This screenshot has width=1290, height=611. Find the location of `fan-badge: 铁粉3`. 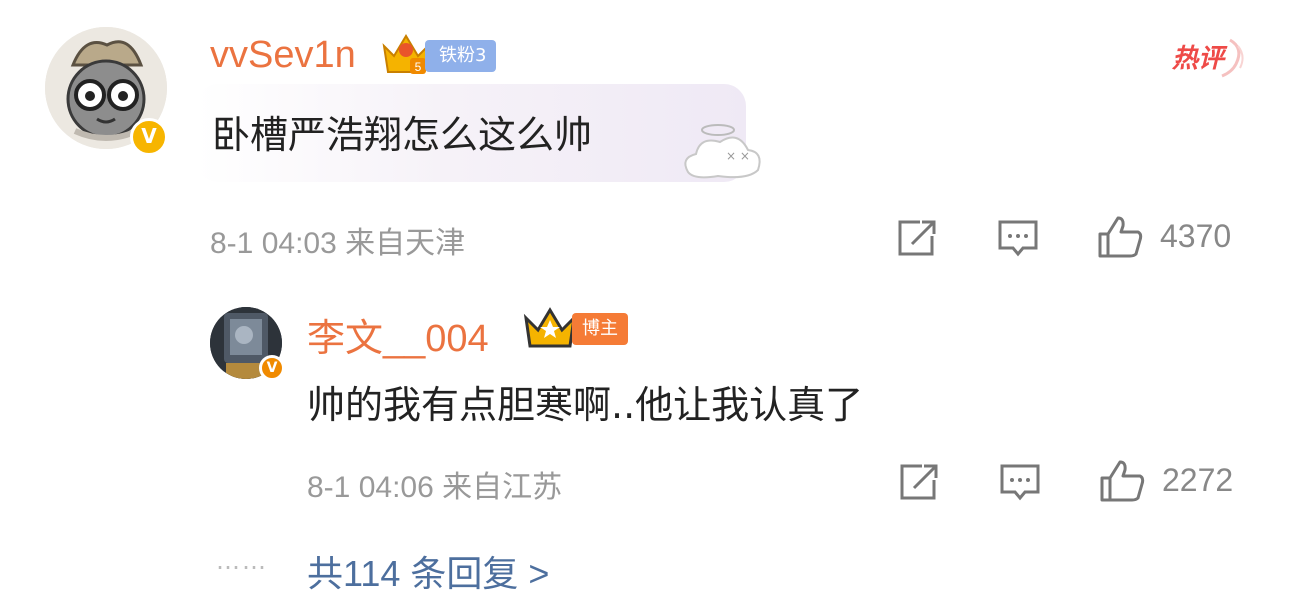

fan-badge: 铁粉3 is located at coordinates (461, 56).